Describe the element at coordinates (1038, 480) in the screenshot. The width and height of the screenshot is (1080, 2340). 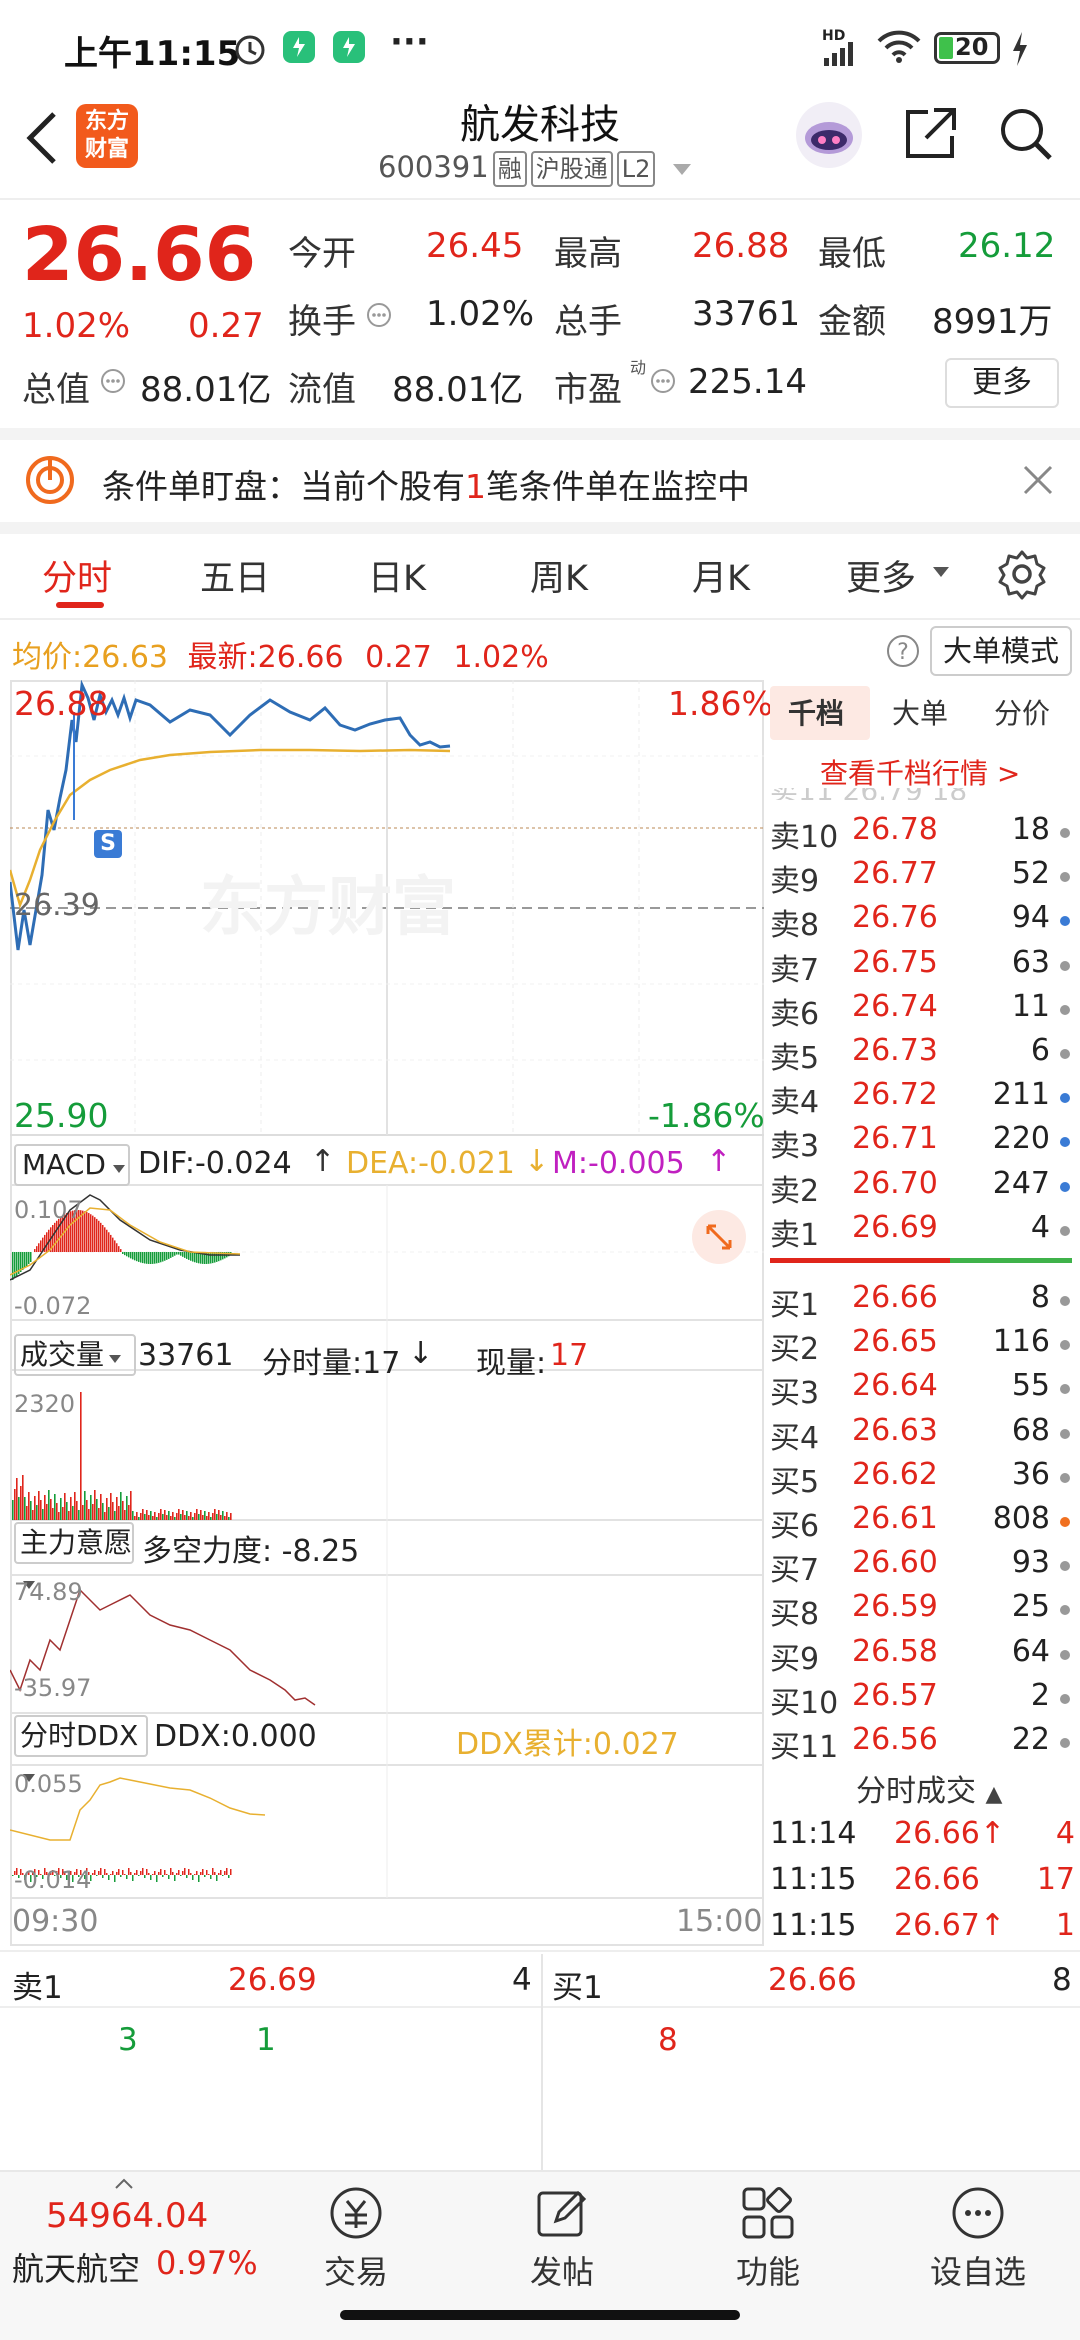
I see `close-icon` at that location.